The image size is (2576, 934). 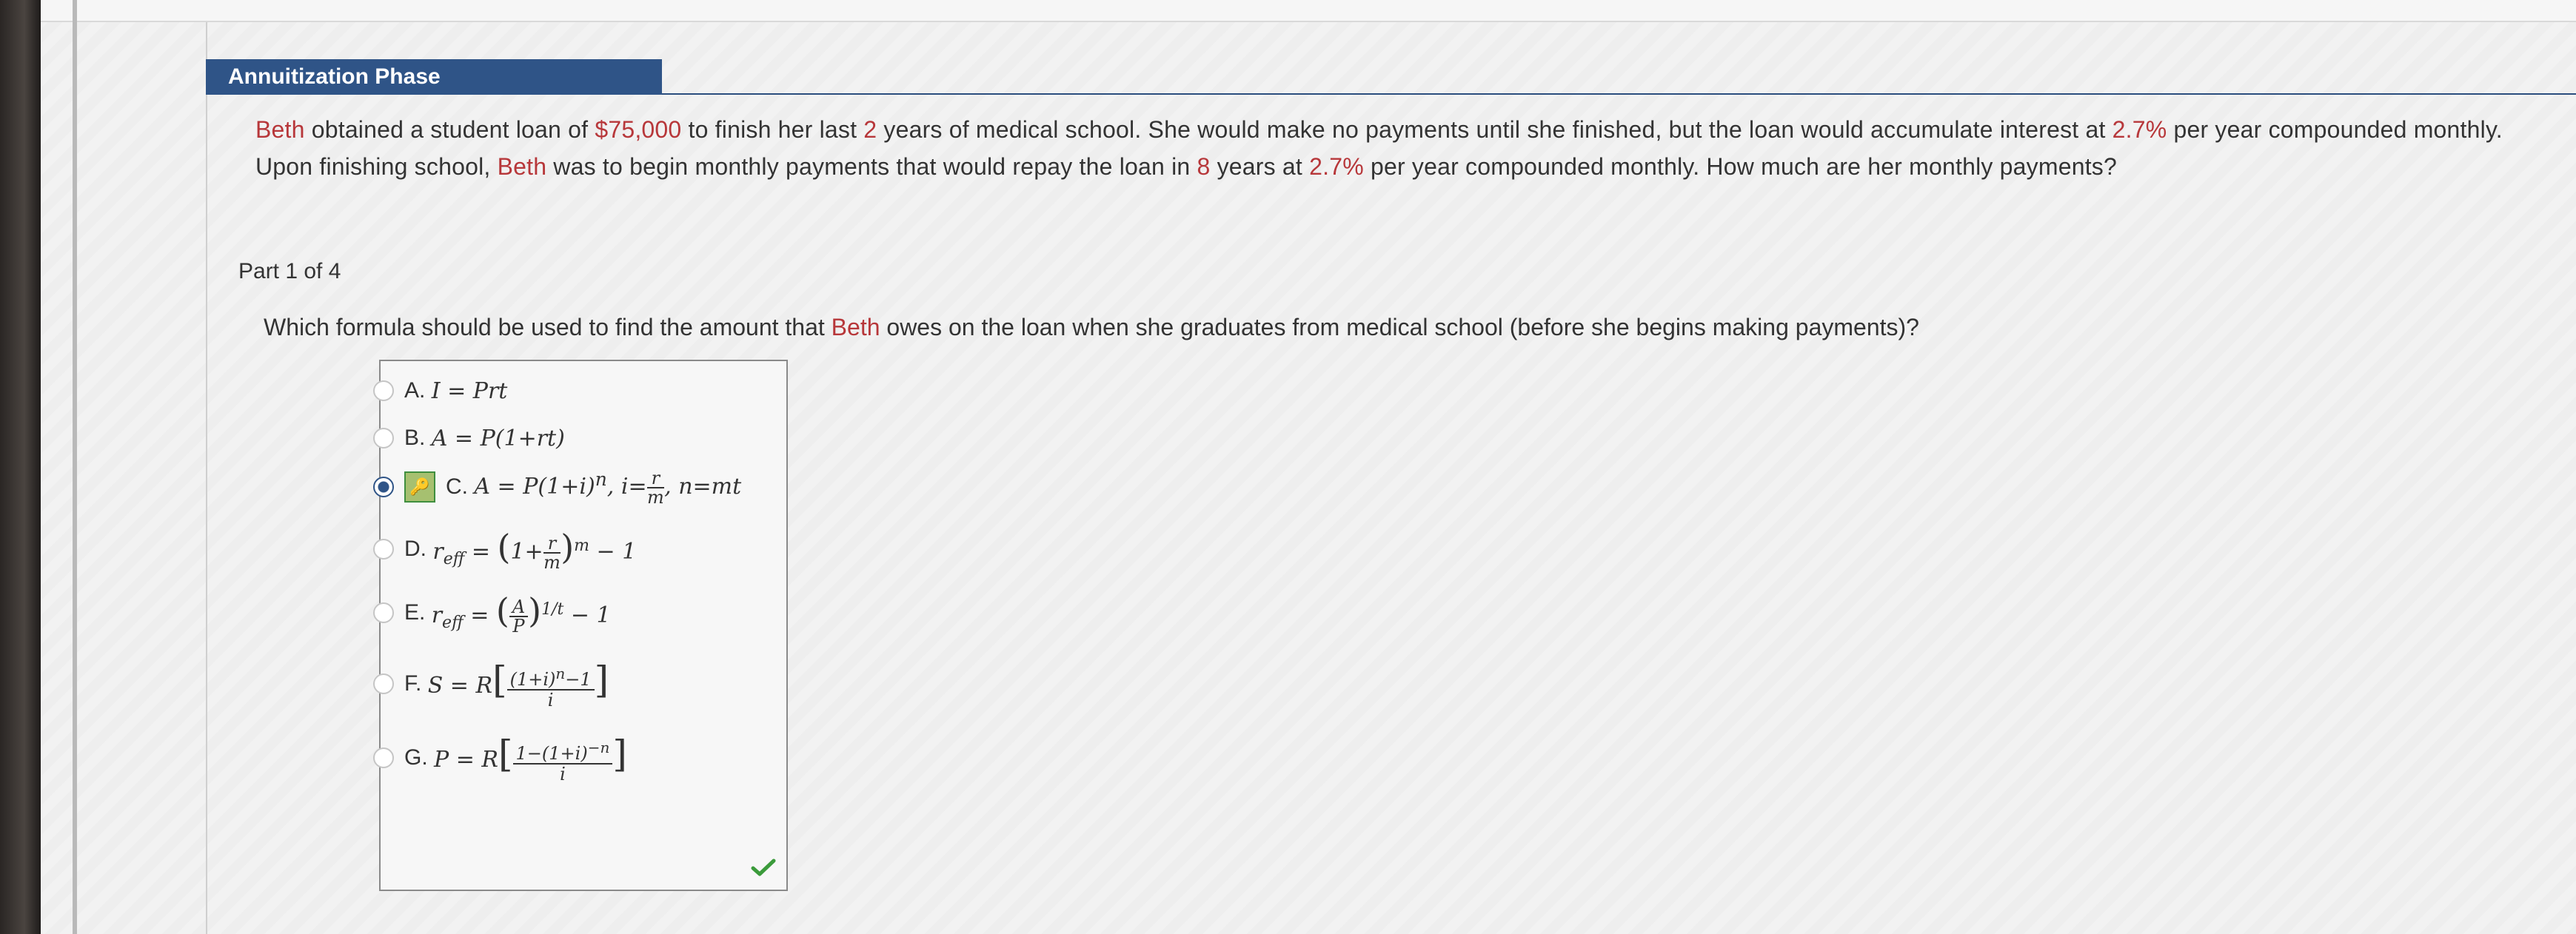 What do you see at coordinates (772, 129) in the screenshot?
I see `problem-text: to finish her last` at bounding box center [772, 129].